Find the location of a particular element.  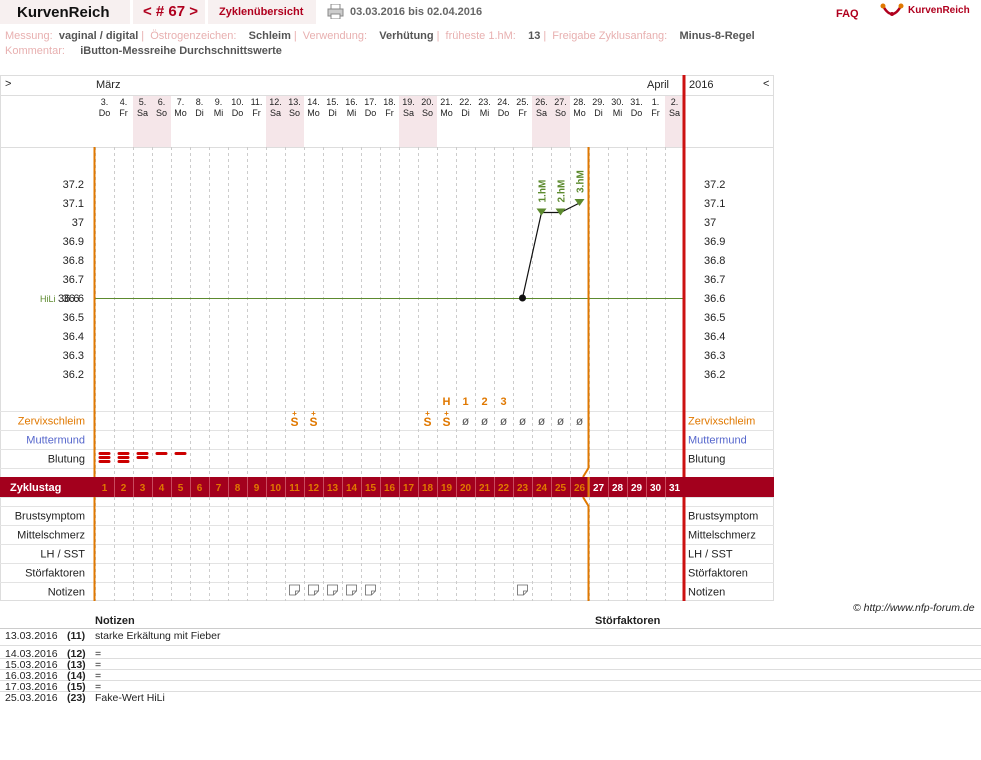

meta-value: vaginal / digital is located at coordinates (98, 36).